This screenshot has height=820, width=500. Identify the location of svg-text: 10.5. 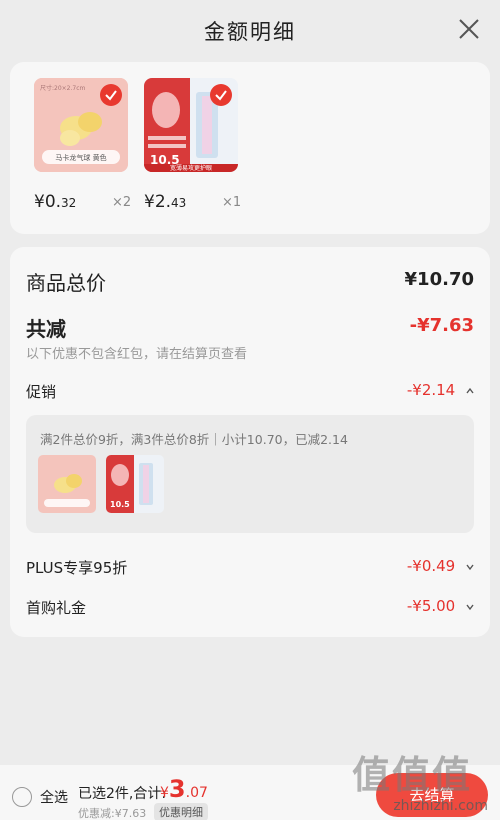
(120, 504).